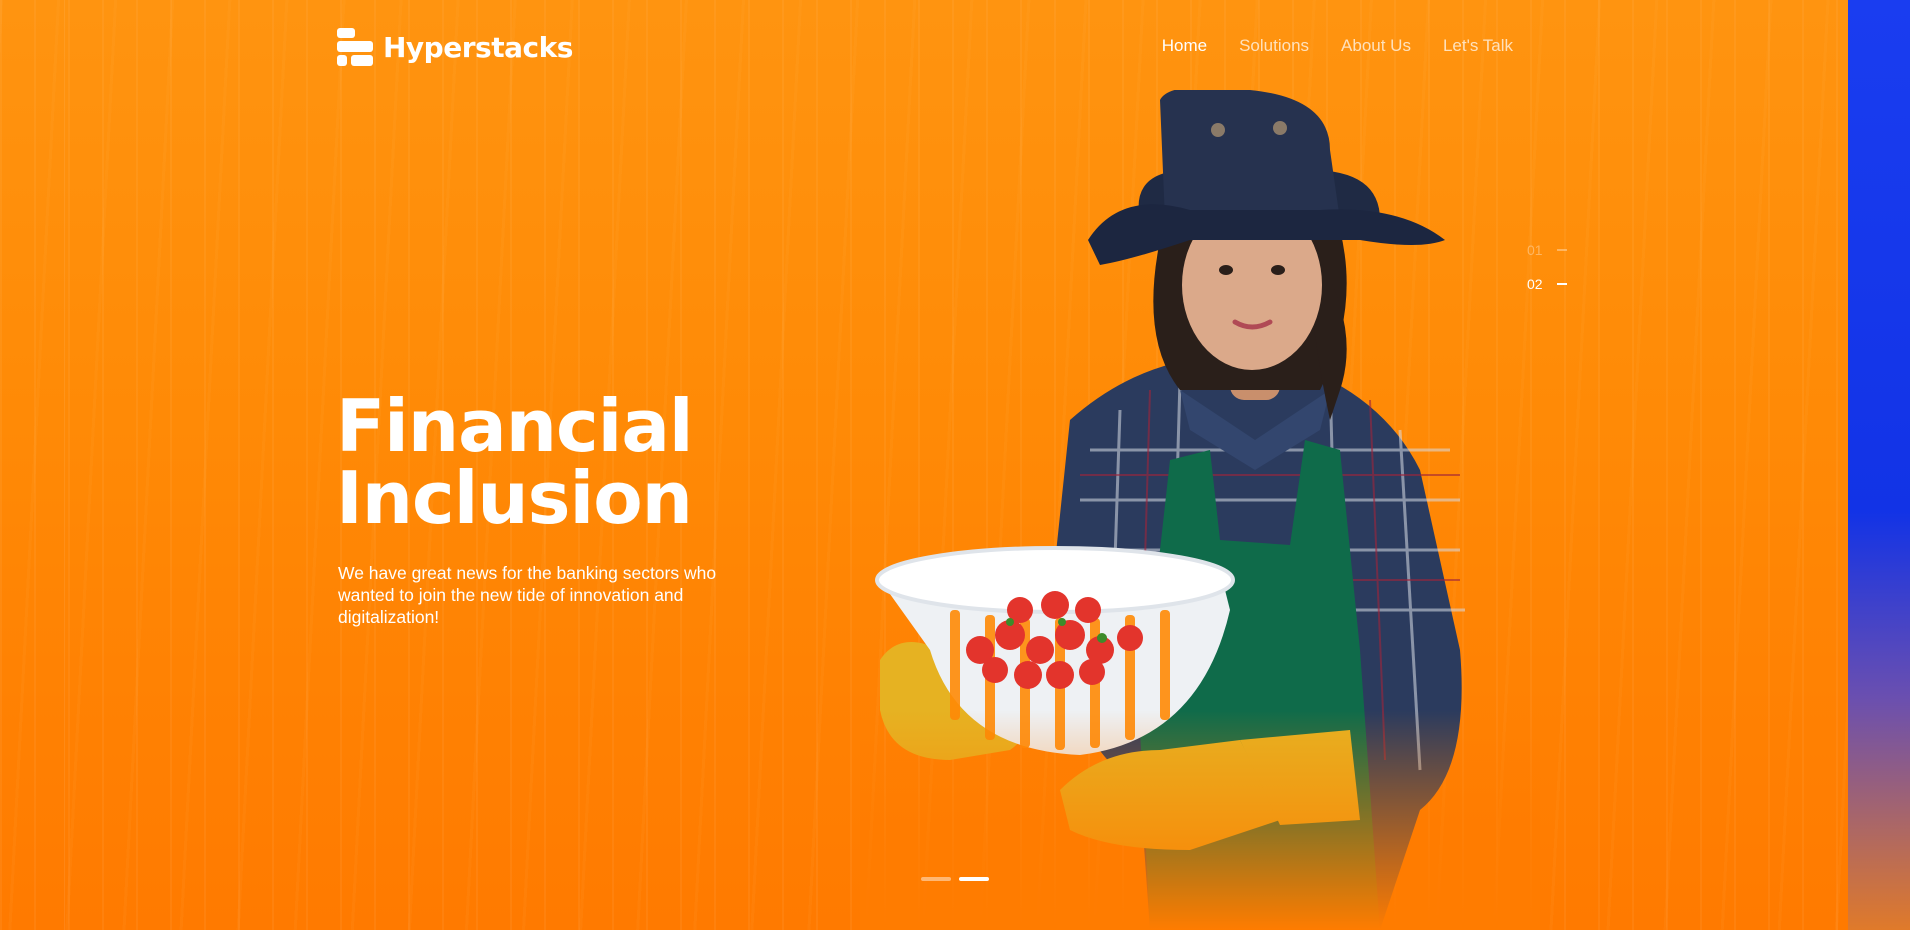  I want to click on side-panel-strip, so click(1879, 465).